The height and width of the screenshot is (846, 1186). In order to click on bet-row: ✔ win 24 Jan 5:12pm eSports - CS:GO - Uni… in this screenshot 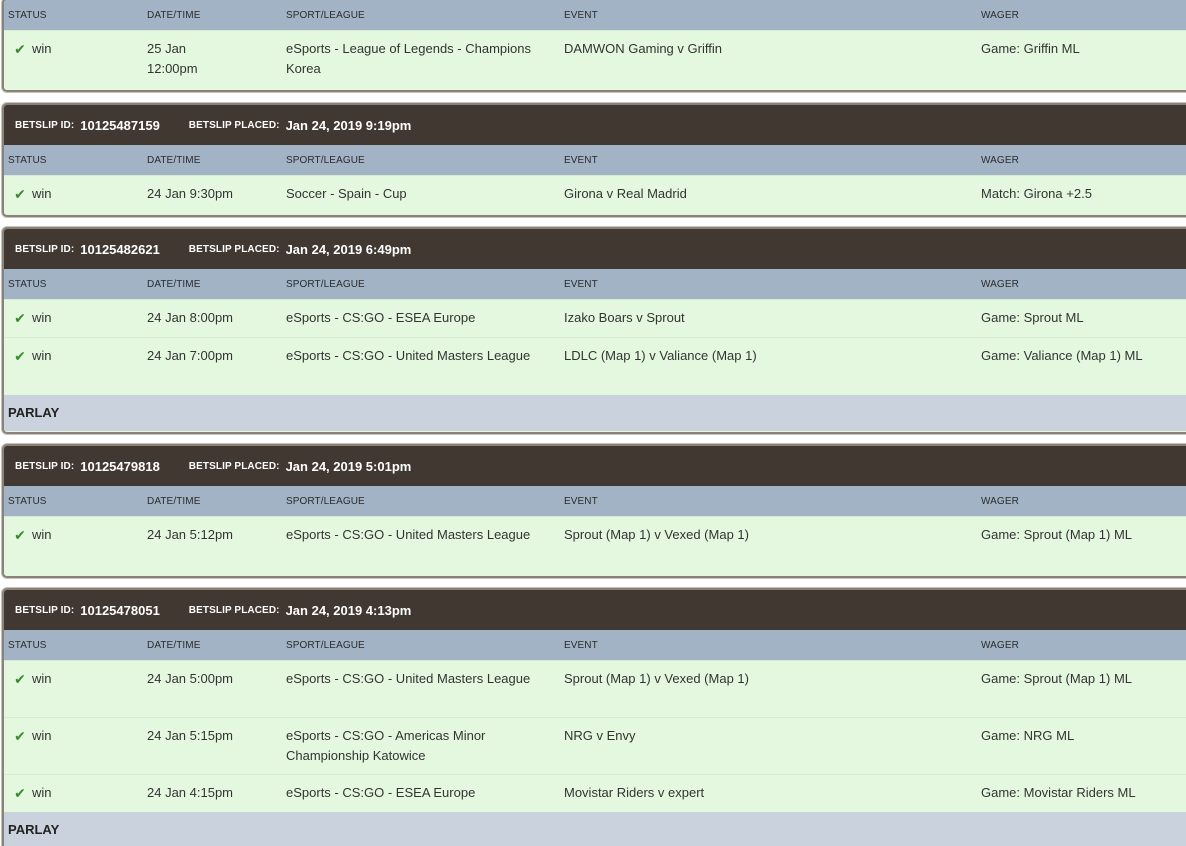, I will do `click(595, 545)`.